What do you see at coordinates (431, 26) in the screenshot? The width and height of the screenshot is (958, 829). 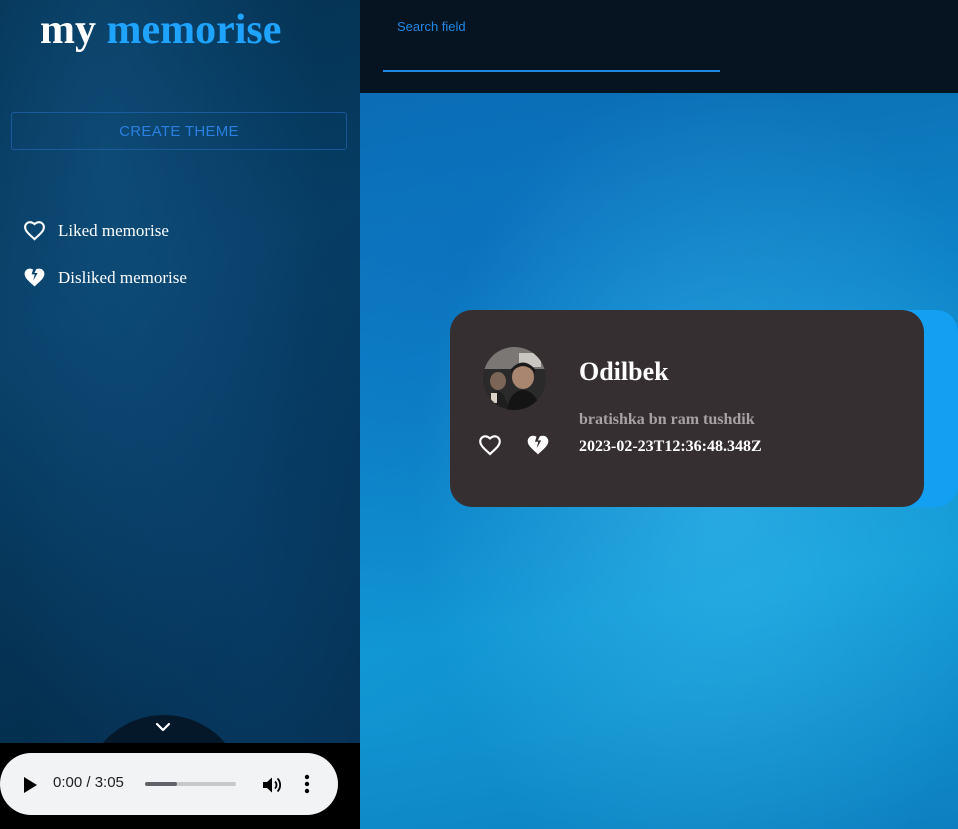 I see `search-label: Search field` at bounding box center [431, 26].